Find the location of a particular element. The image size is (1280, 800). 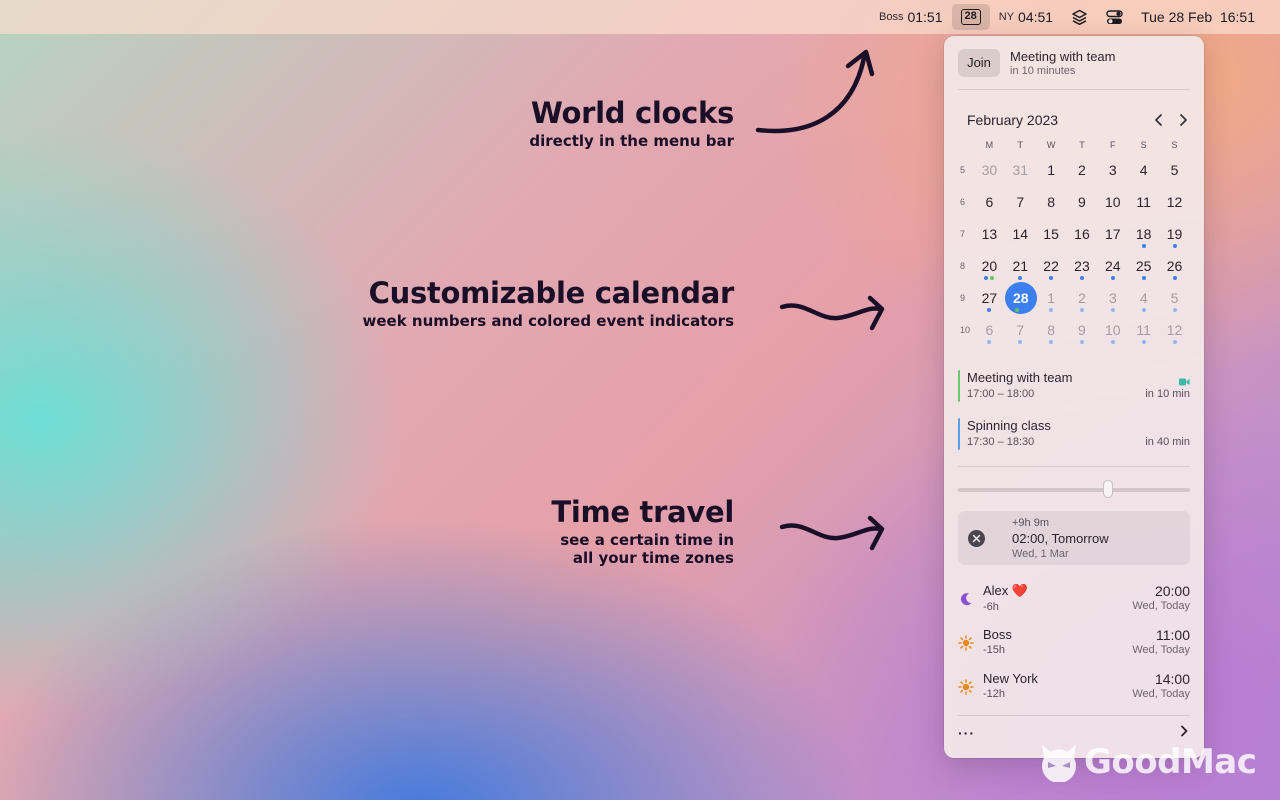

next-meeting-info: Meeting with team in 10 minutes is located at coordinates (1063, 63).